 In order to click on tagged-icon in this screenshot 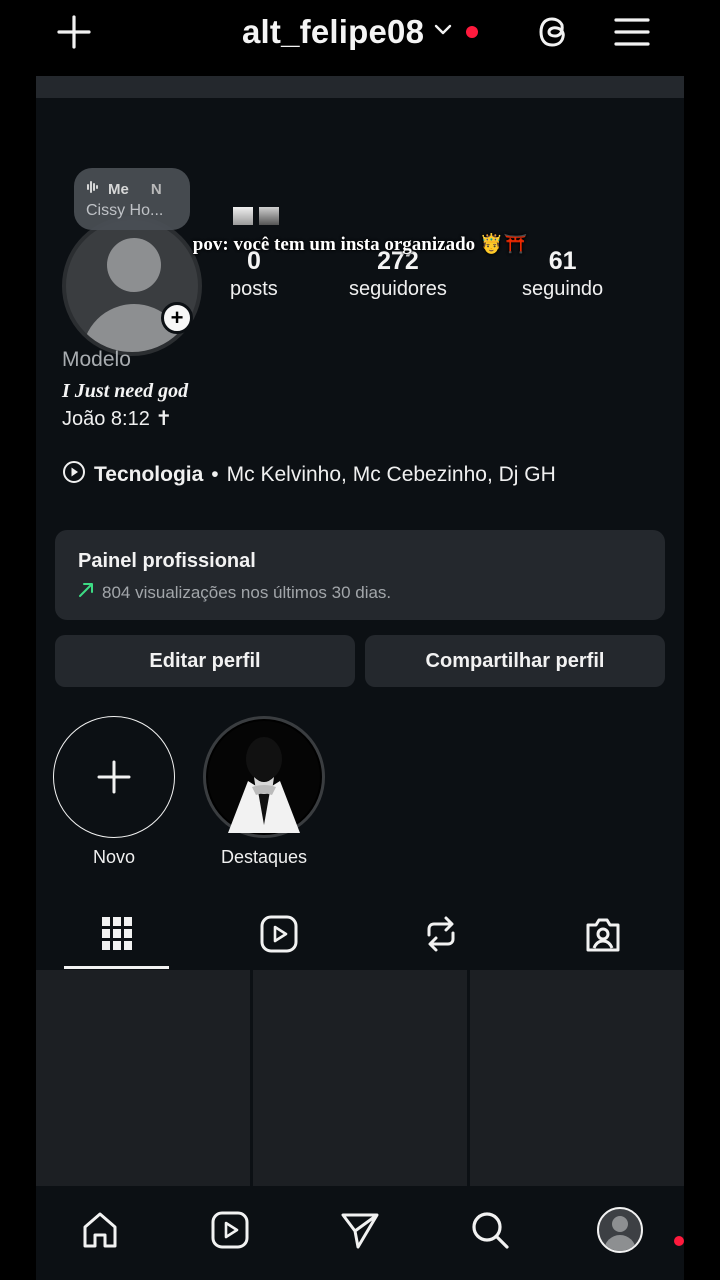, I will do `click(603, 934)`.